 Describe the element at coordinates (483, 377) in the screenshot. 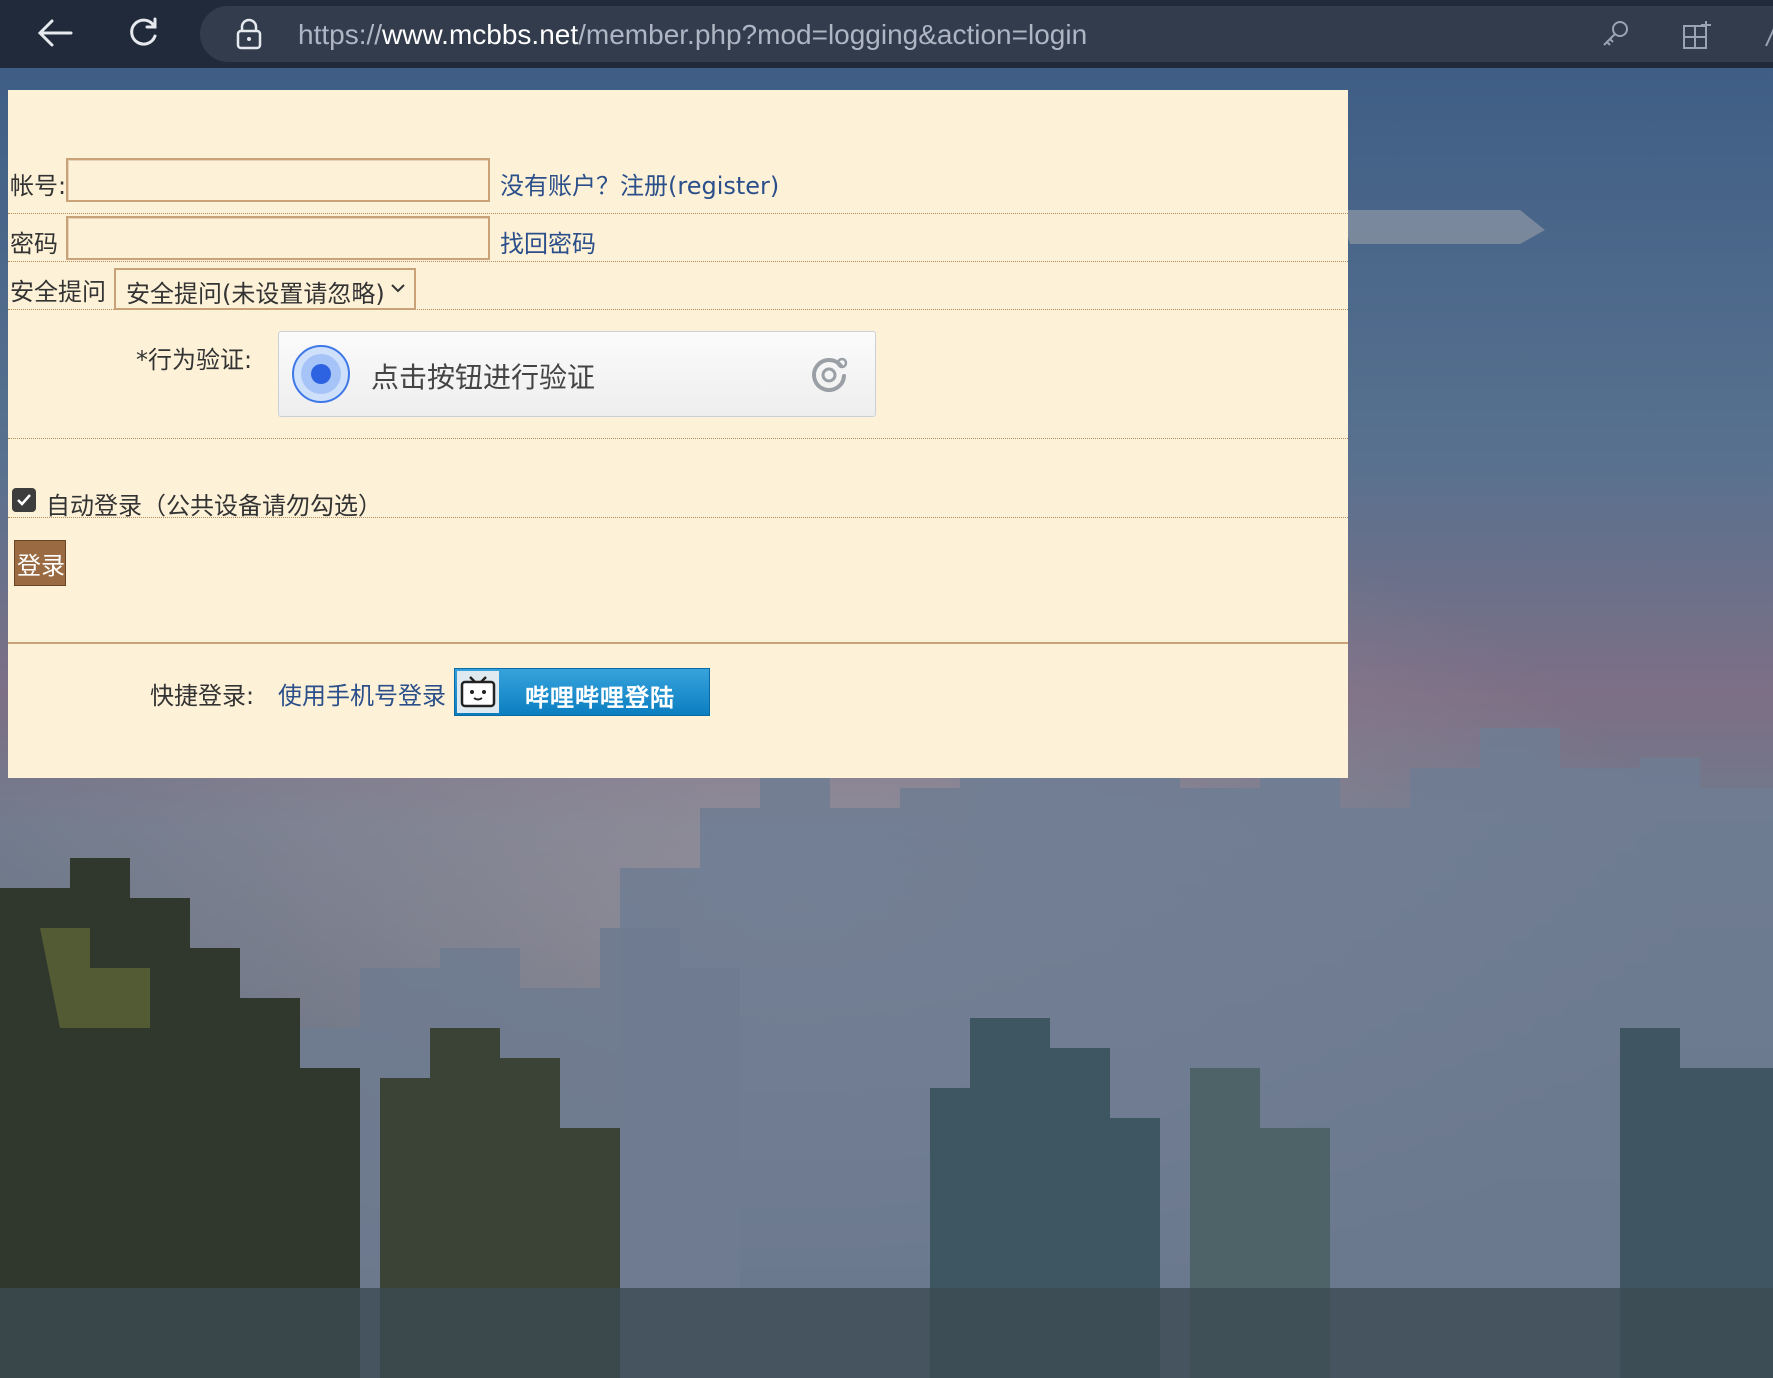

I see `captcha-label: 点击按钮进行验证` at that location.